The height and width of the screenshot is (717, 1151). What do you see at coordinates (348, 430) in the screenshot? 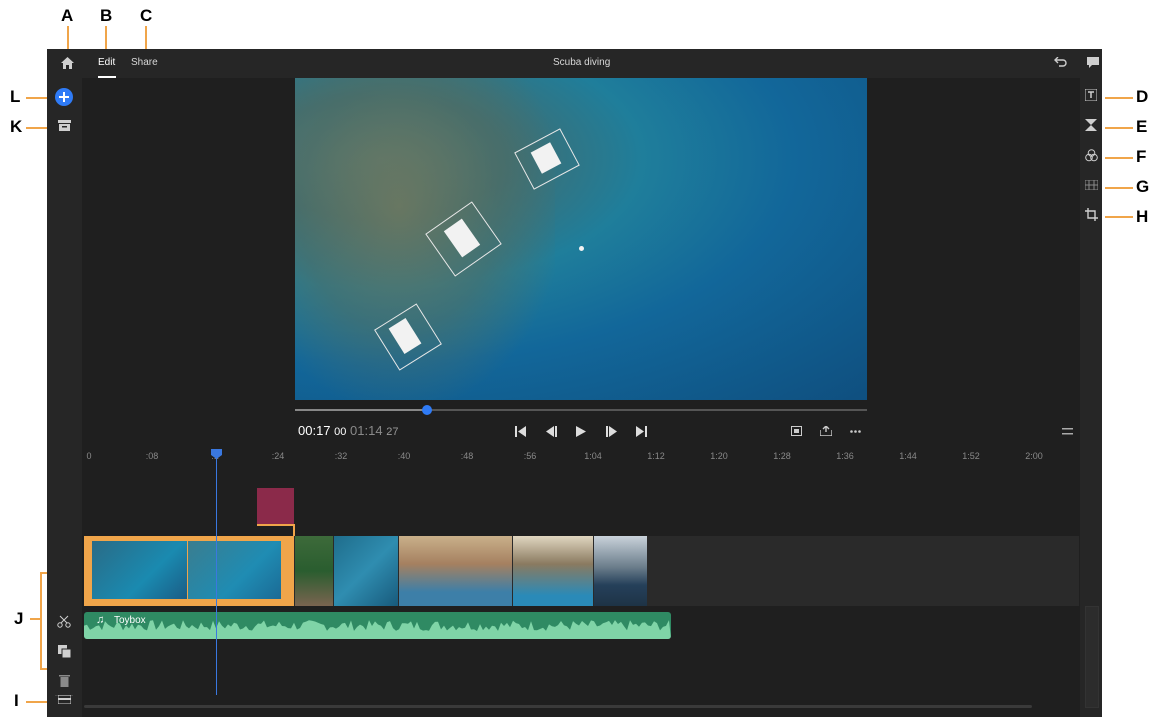
I see `timecode: 00:17 00 01:14 27` at bounding box center [348, 430].